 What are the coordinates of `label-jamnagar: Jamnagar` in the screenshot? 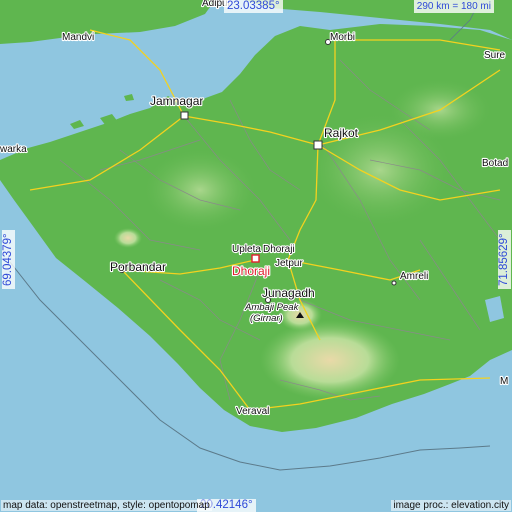 It's located at (177, 101).